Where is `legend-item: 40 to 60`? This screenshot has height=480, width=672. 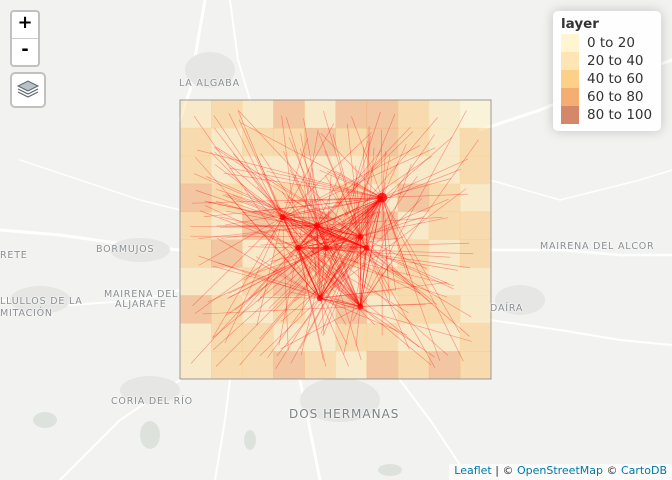 legend-item: 40 to 60 is located at coordinates (607, 79).